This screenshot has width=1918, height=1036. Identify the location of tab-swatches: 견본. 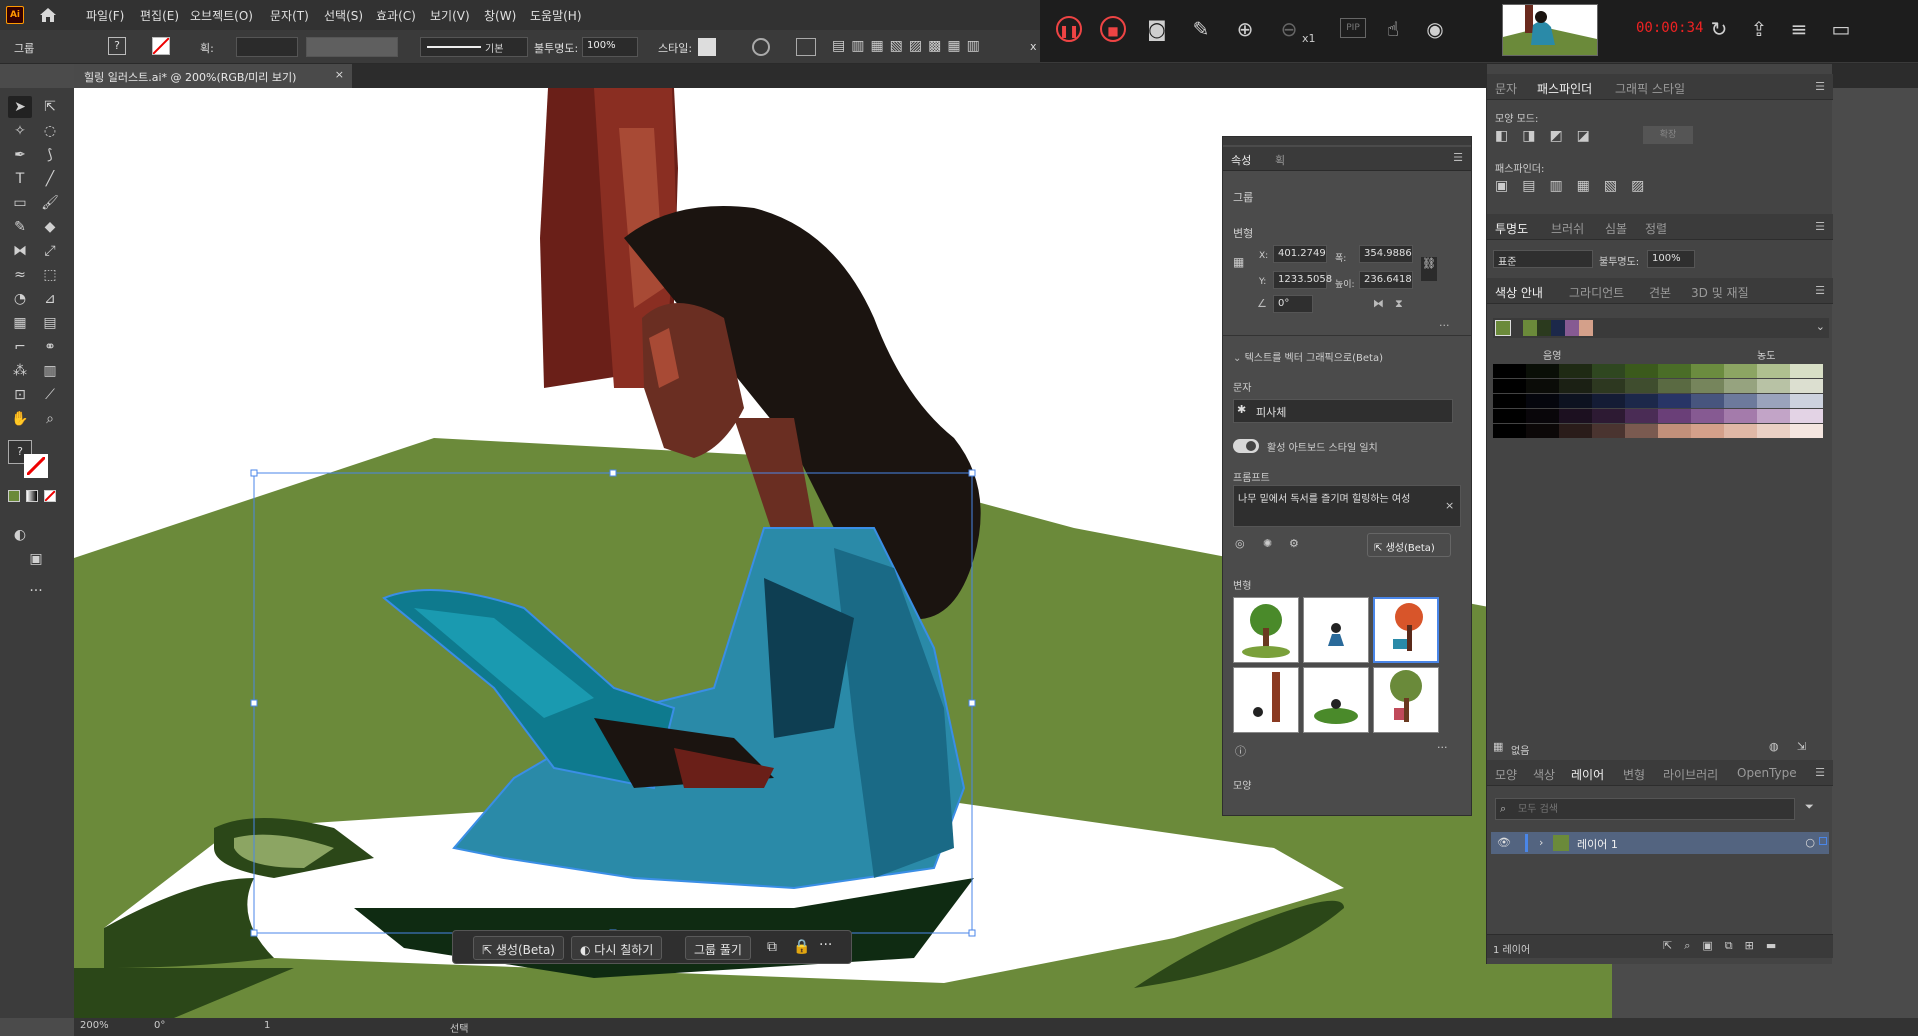
(1660, 292).